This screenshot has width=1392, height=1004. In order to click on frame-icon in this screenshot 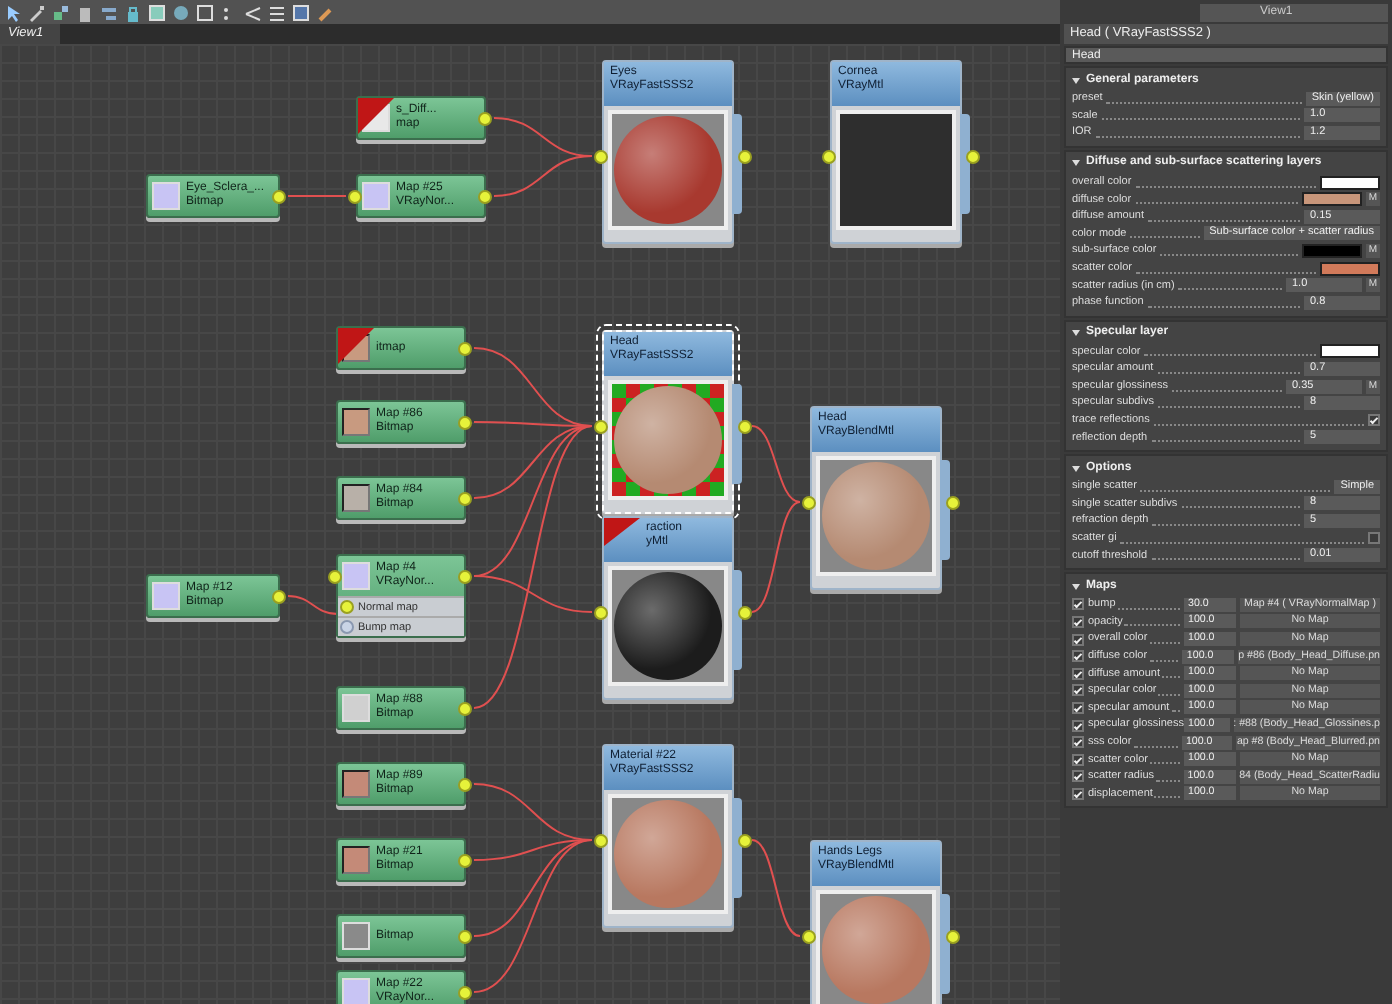, I will do `click(205, 12)`.